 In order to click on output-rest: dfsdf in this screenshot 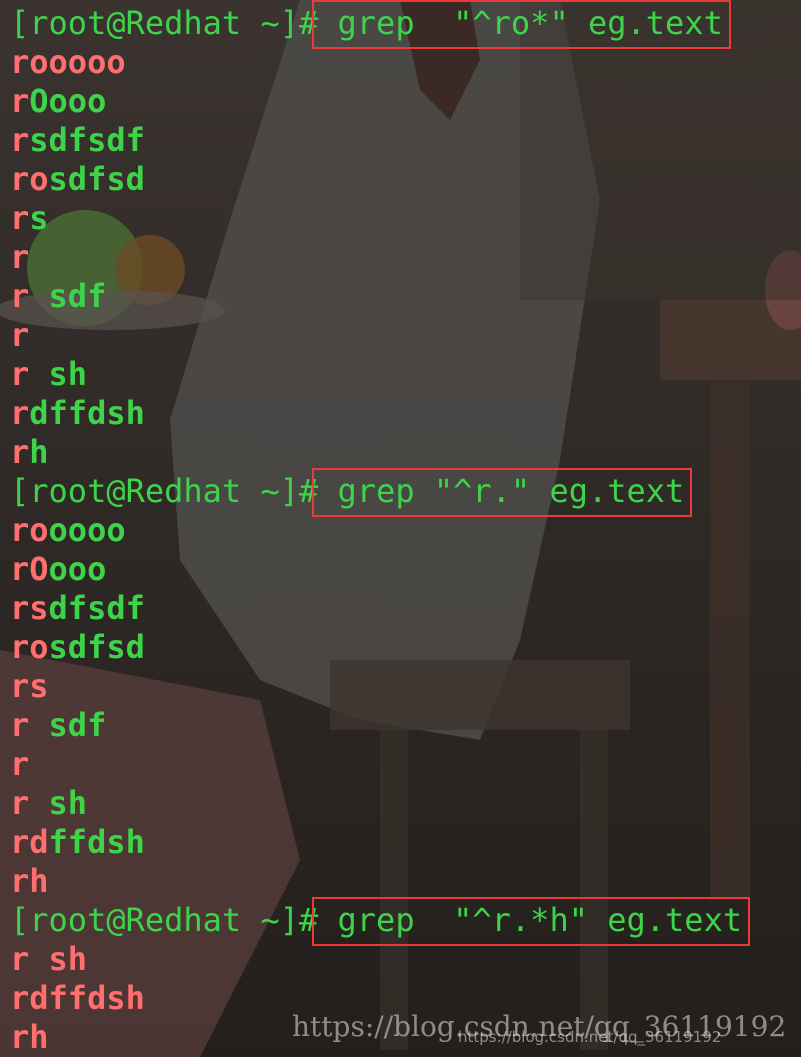, I will do `click(96, 608)`.